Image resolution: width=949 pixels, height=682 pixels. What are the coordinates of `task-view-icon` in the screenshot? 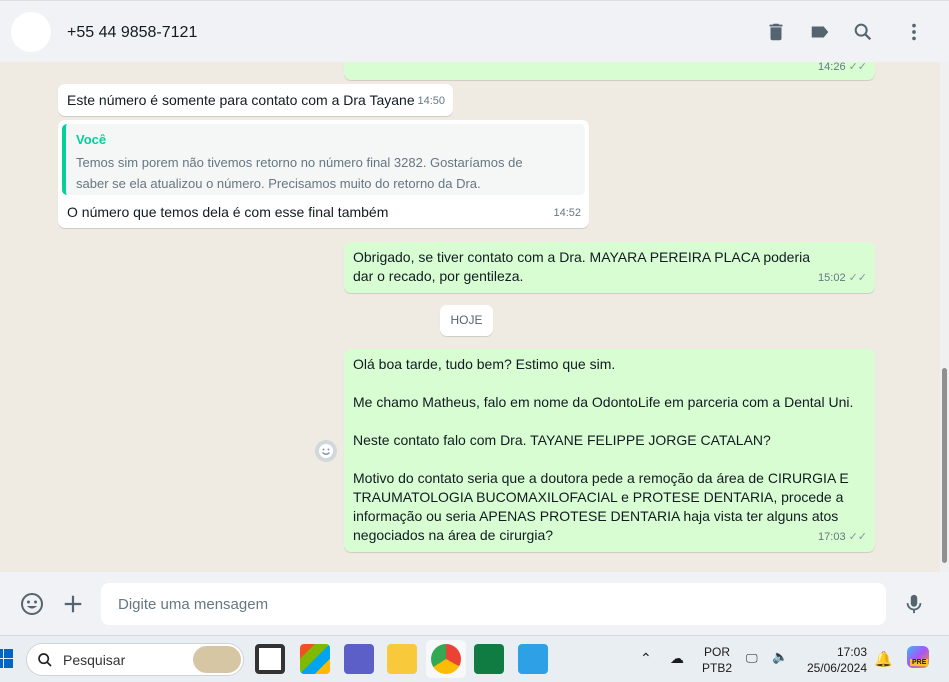 It's located at (270, 659).